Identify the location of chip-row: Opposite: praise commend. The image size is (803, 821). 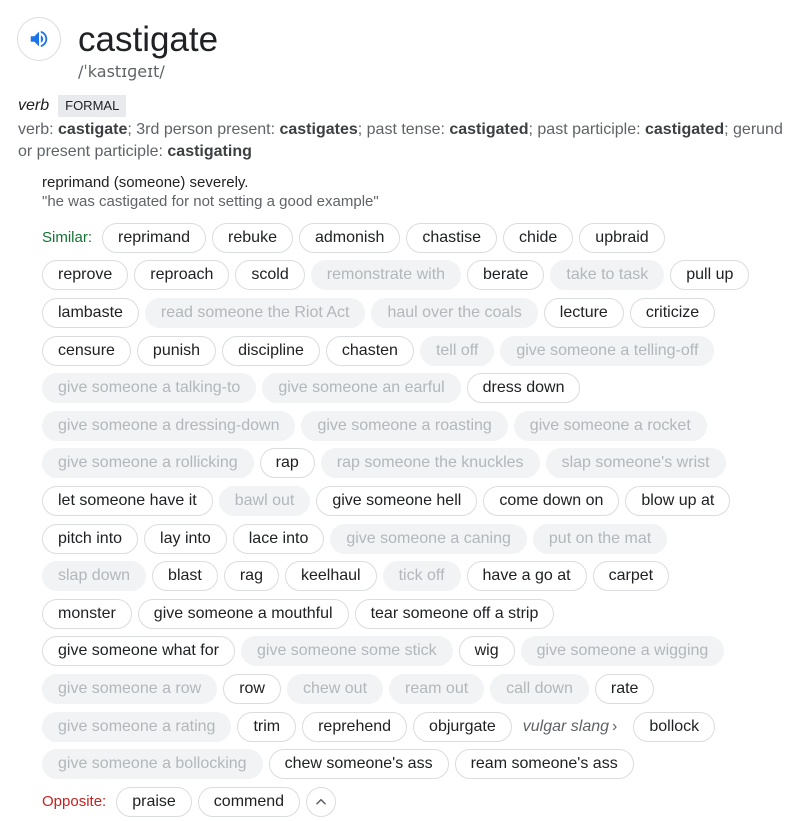
(402, 802).